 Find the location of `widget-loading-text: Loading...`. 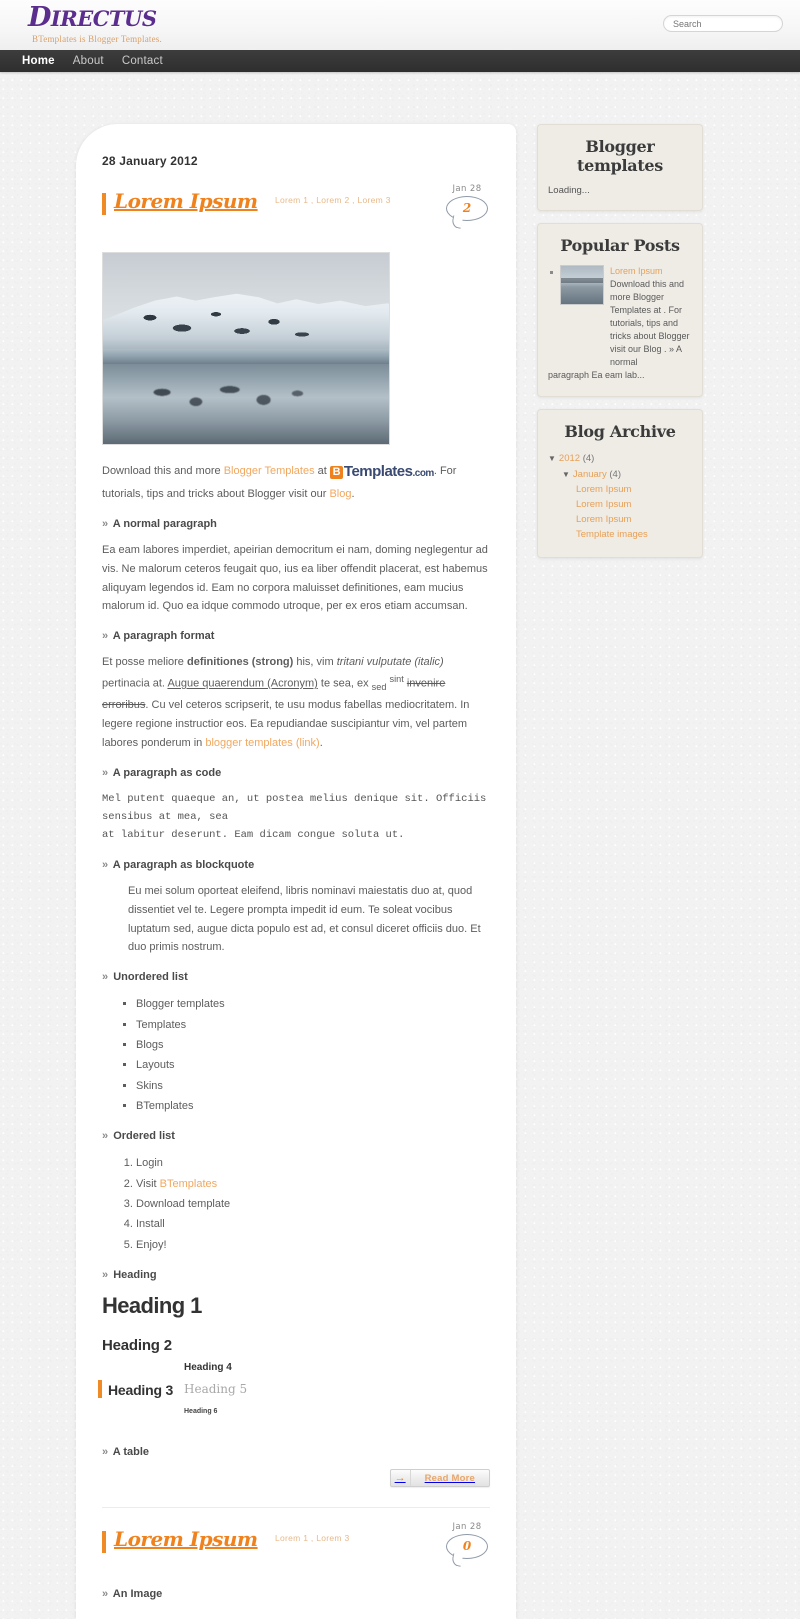

widget-loading-text: Loading... is located at coordinates (569, 190).